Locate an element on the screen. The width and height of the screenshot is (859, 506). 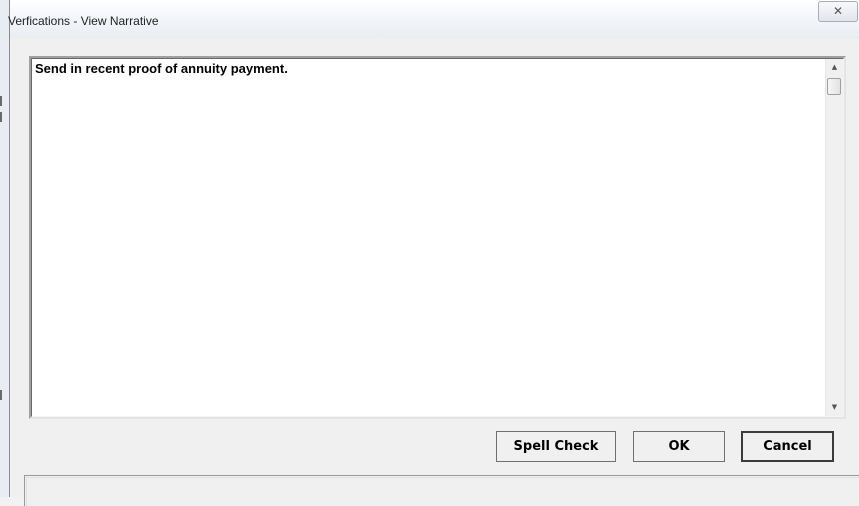
arrow-down-icon: ▼ is located at coordinates (834, 407).